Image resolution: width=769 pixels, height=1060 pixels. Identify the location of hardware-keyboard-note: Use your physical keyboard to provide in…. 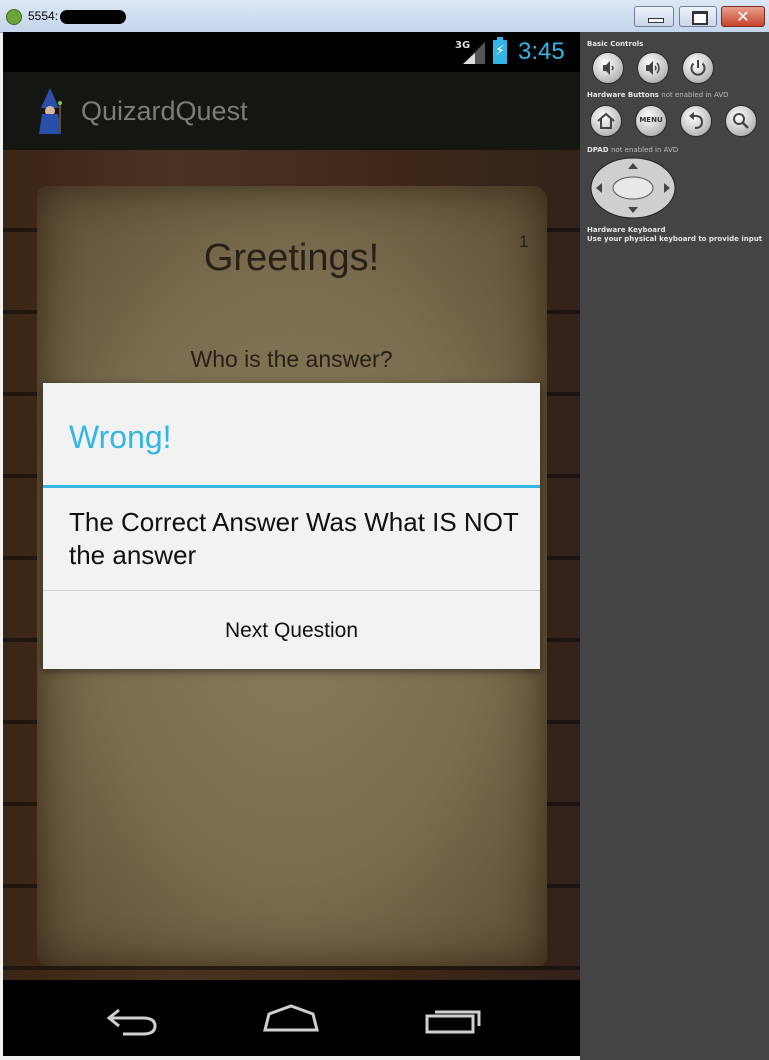
(675, 239).